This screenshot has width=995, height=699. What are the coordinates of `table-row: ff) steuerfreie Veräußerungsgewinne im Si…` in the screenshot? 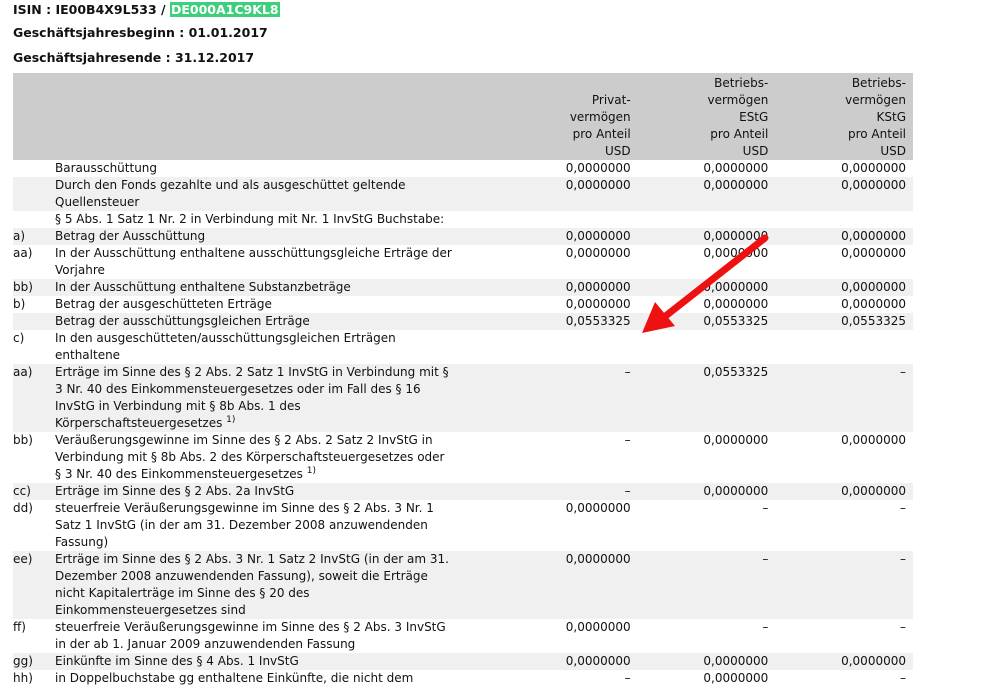 It's located at (463, 636).